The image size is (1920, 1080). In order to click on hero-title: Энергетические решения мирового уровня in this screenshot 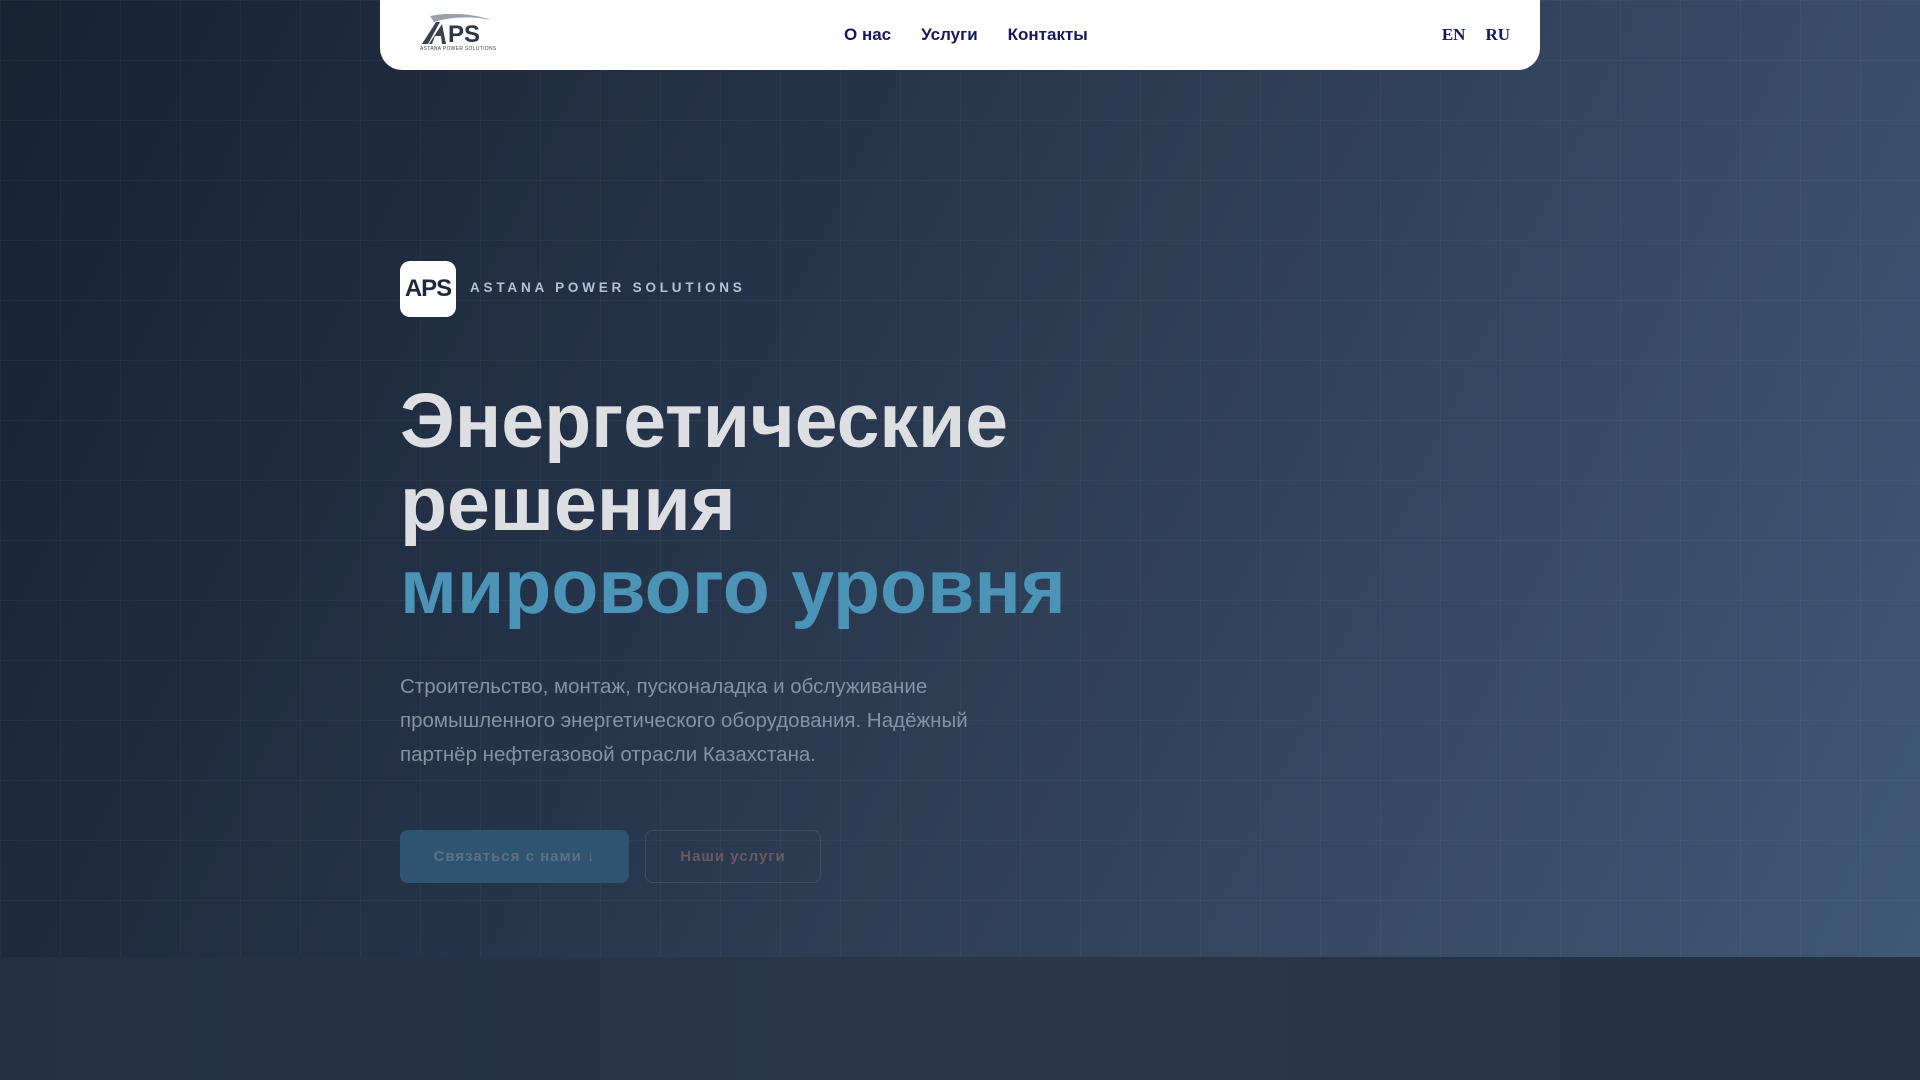, I will do `click(733, 504)`.